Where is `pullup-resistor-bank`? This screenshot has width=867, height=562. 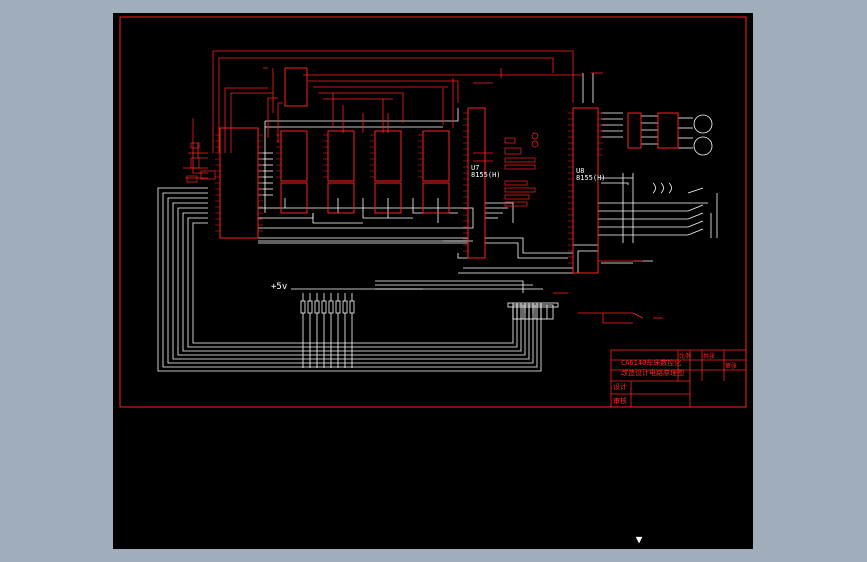 pullup-resistor-bank is located at coordinates (327, 307).